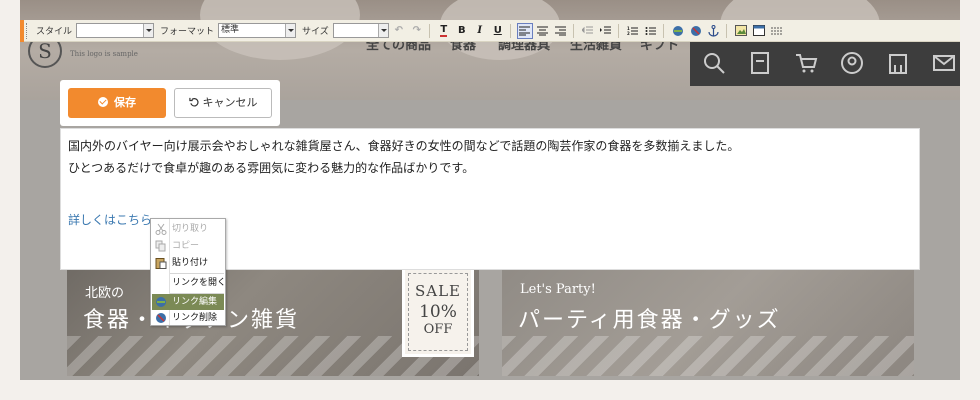 The image size is (980, 400). I want to click on menu-item-paste: 貼り付け, so click(188, 263).